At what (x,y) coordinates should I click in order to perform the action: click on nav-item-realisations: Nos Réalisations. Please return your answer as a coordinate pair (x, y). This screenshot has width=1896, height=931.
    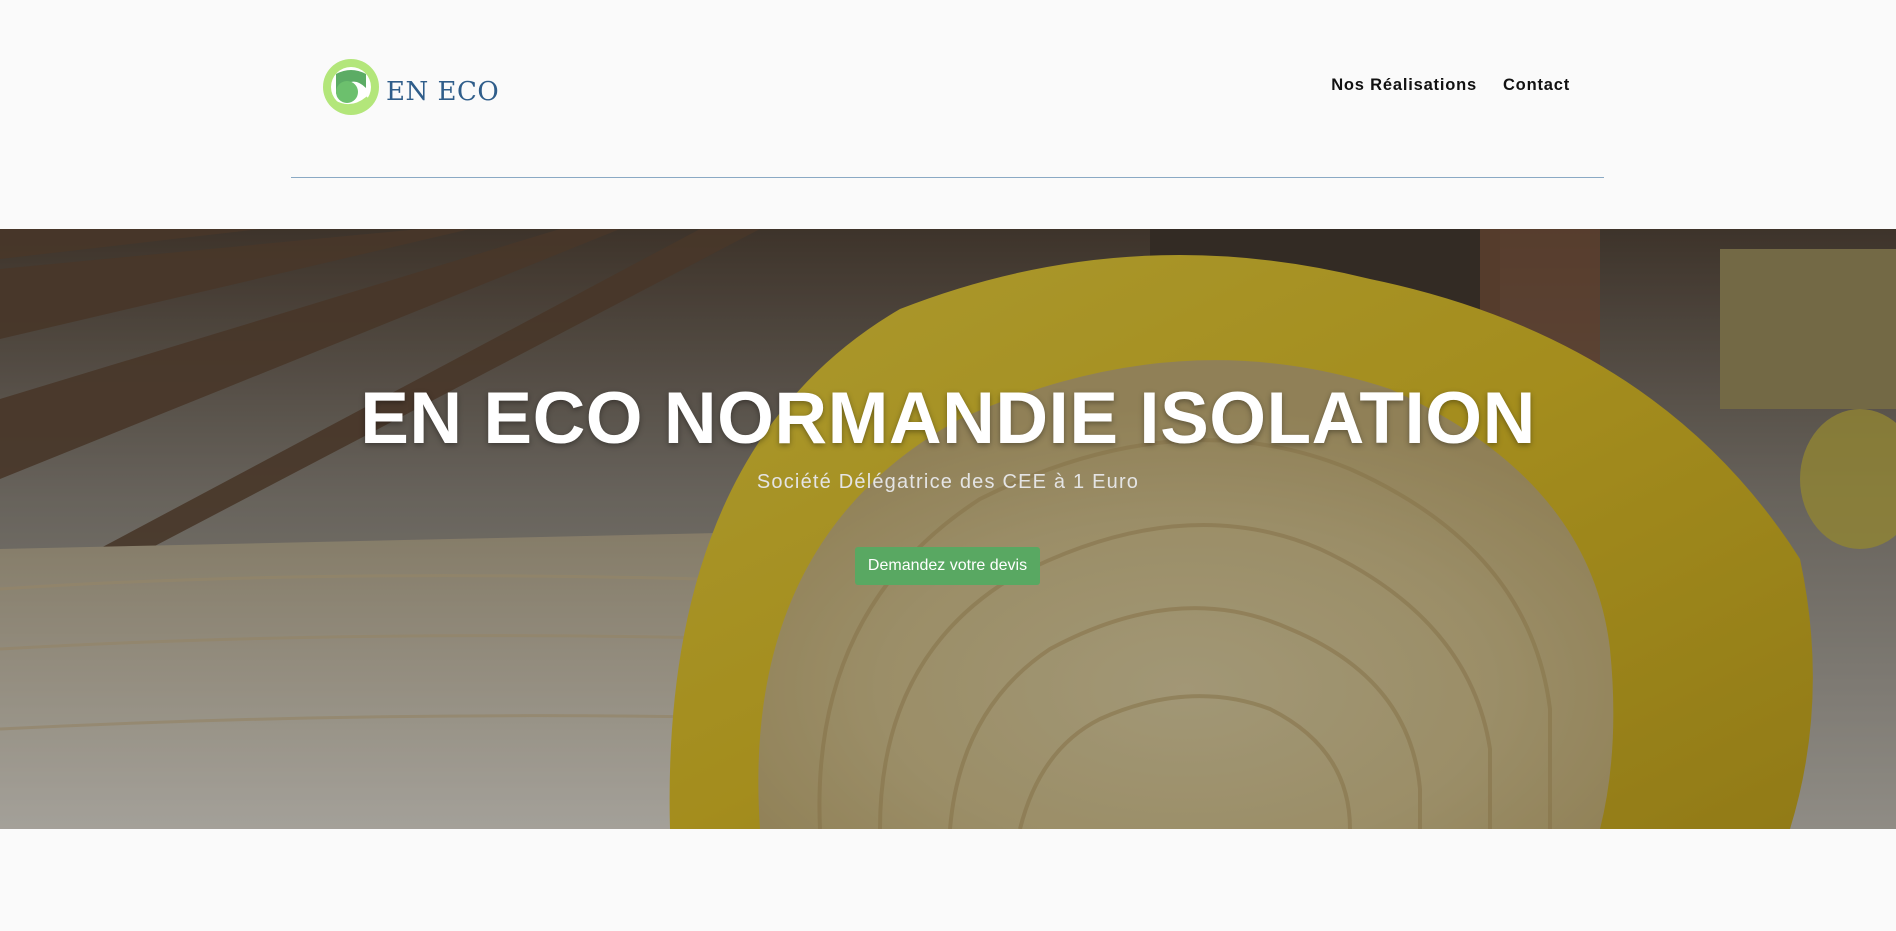
    Looking at the image, I should click on (1404, 85).